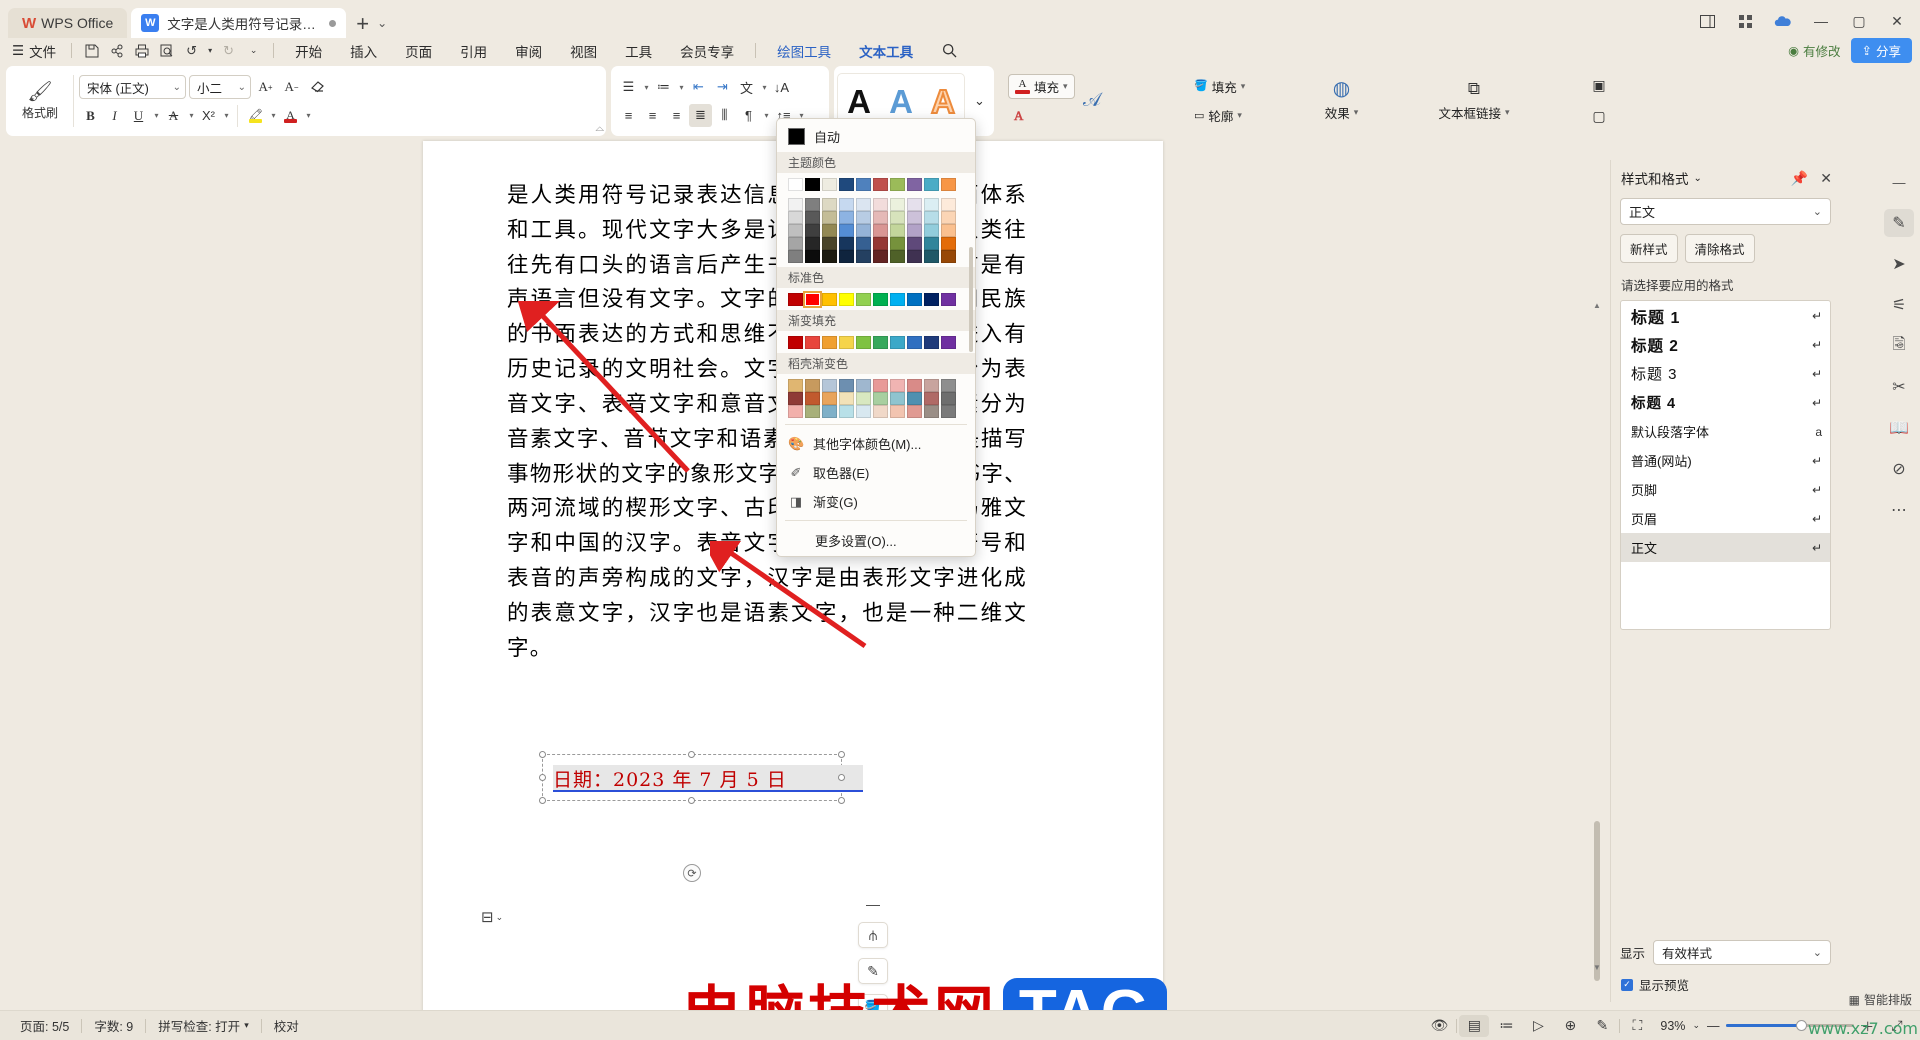  Describe the element at coordinates (681, 87) in the screenshot. I see `number-caret-icon: ▾` at that location.